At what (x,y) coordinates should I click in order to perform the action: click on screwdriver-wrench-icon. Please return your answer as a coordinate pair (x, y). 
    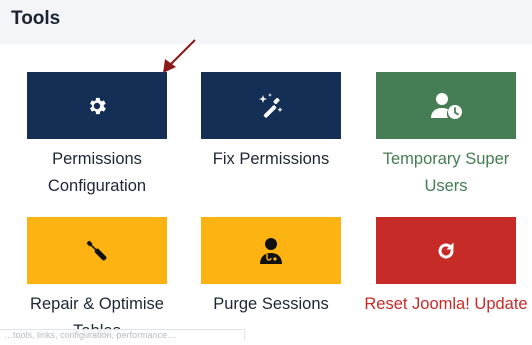
    Looking at the image, I should click on (96, 250).